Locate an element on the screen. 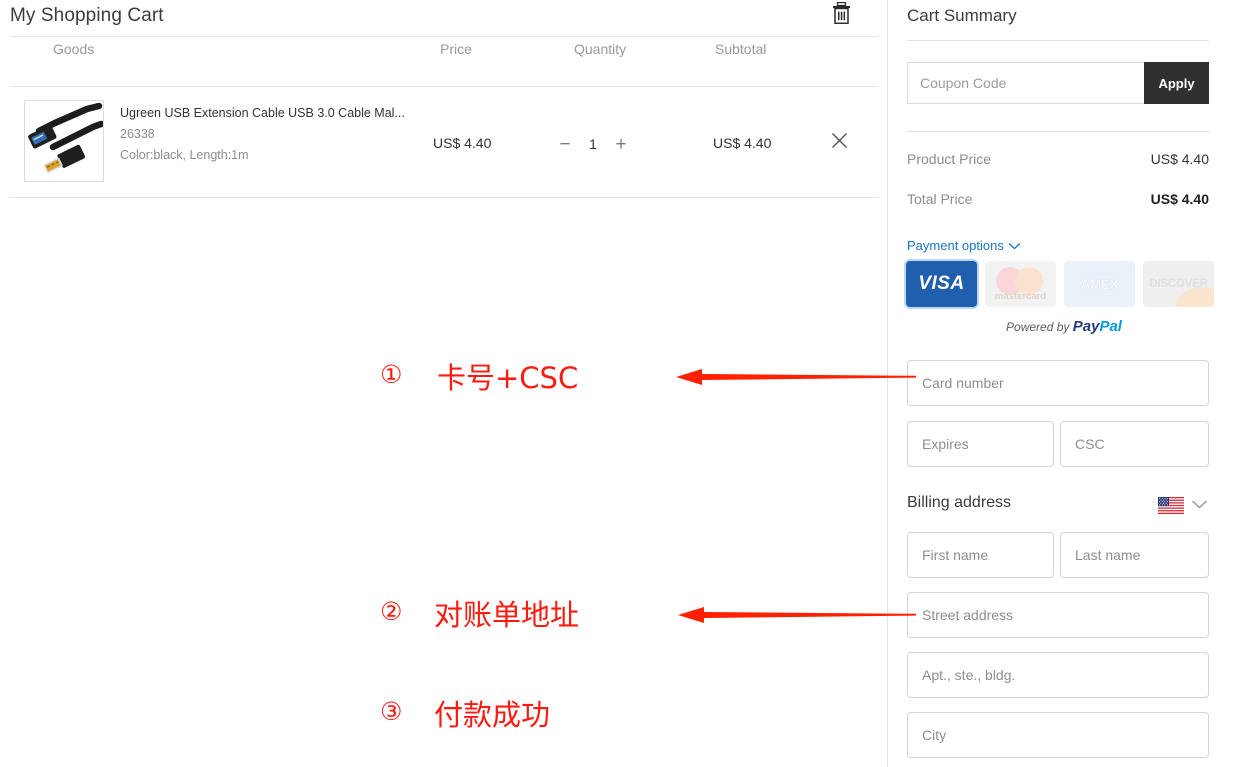  quantity-increase-button: + is located at coordinates (621, 144).